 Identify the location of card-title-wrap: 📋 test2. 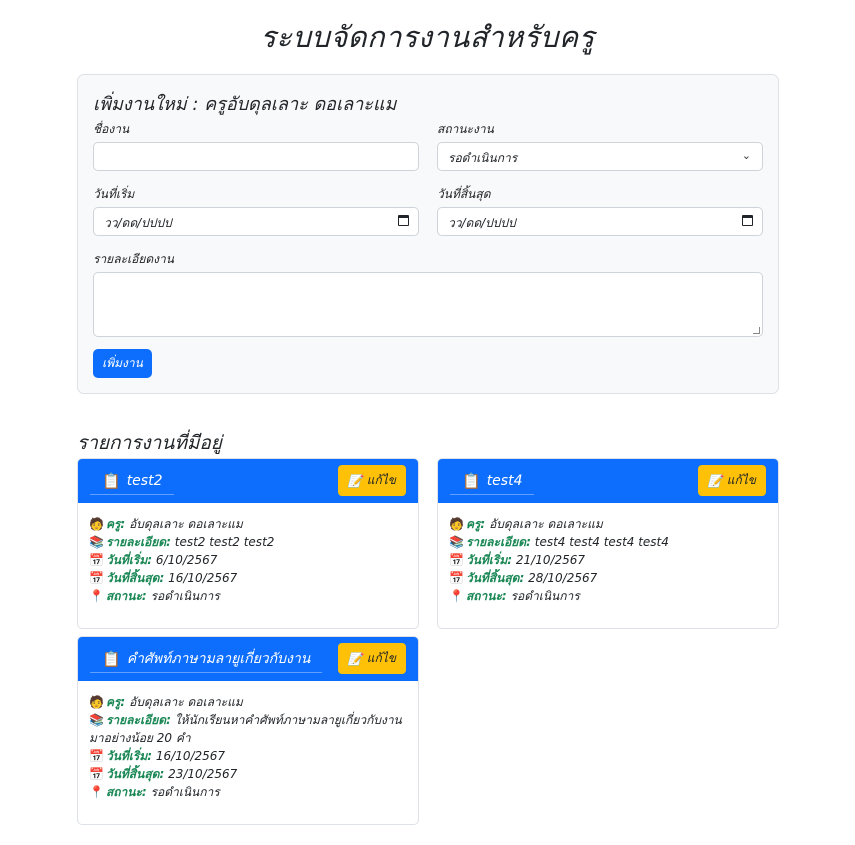
(132, 481).